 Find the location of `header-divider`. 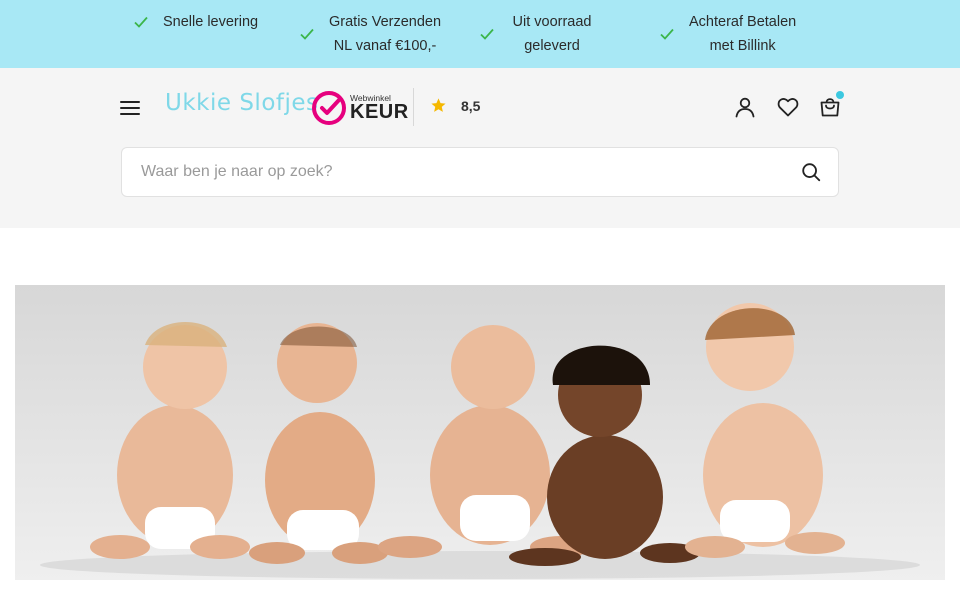

header-divider is located at coordinates (413, 107).